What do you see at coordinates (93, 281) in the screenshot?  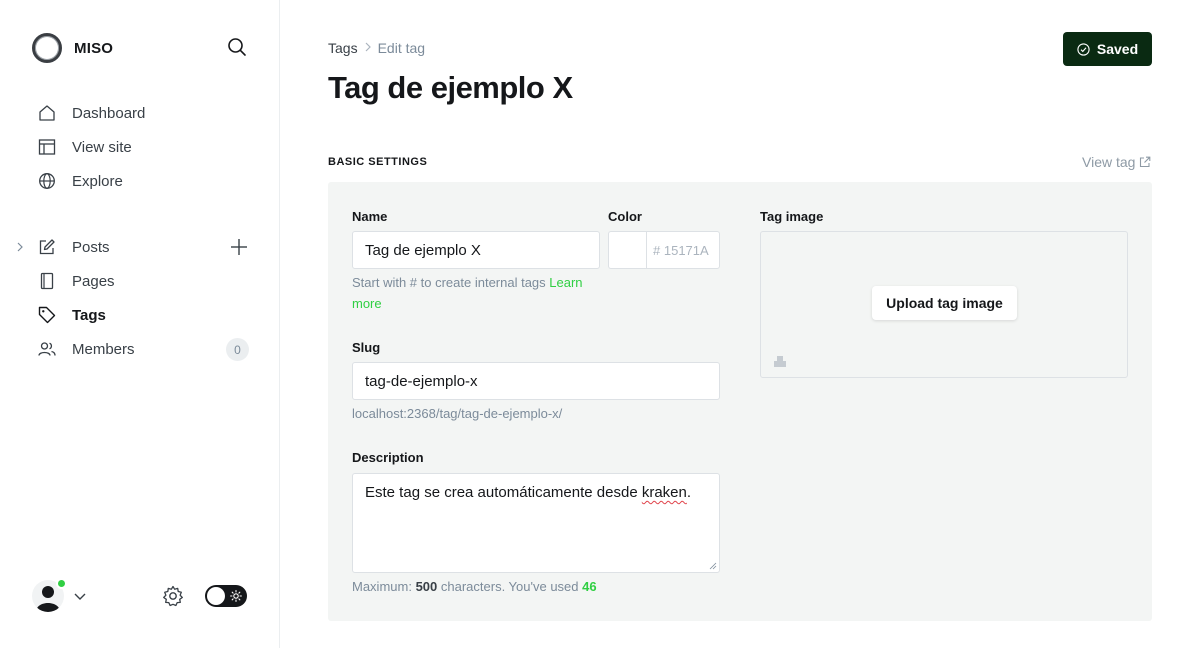 I see `nav-label: Pages` at bounding box center [93, 281].